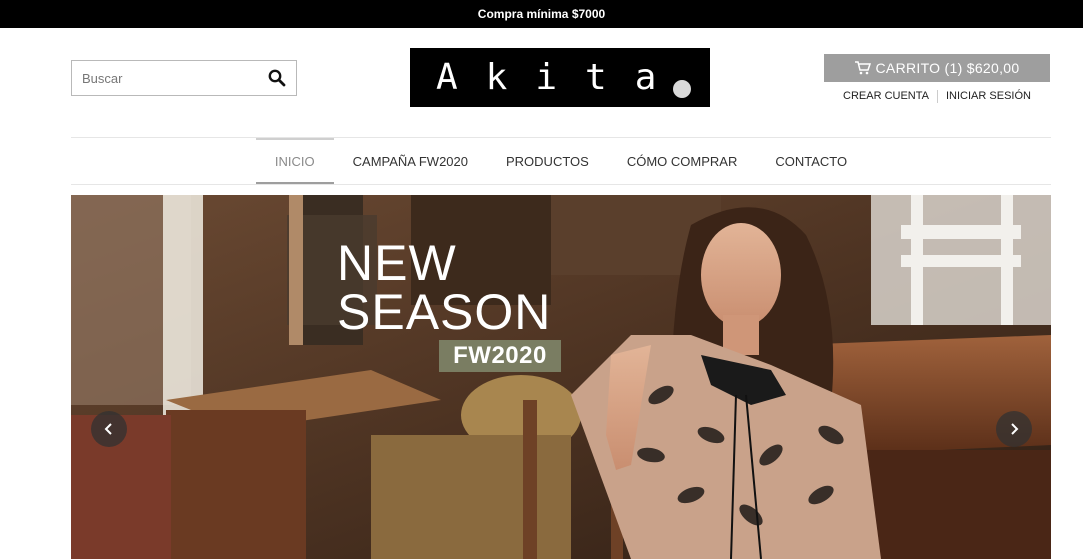 The width and height of the screenshot is (1083, 559). I want to click on search-input, so click(167, 78).